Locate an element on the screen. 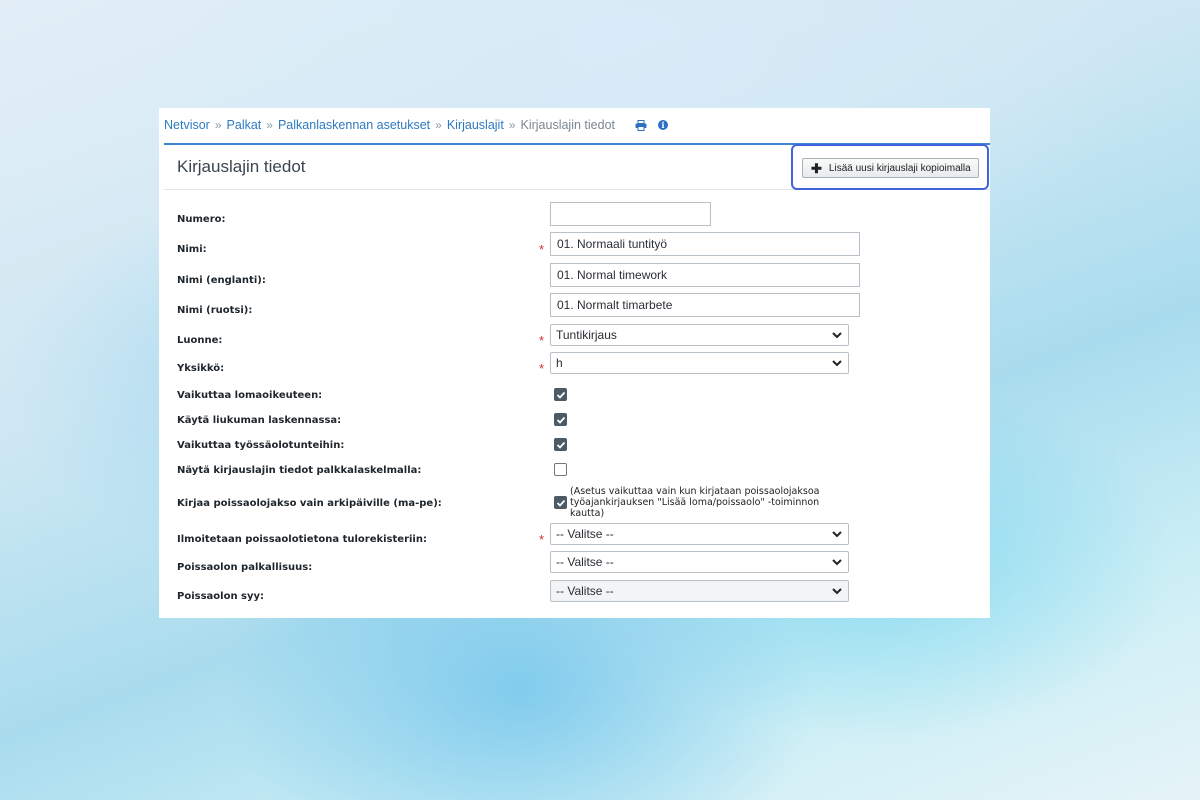 The height and width of the screenshot is (800, 1200). print-icon is located at coordinates (641, 125).